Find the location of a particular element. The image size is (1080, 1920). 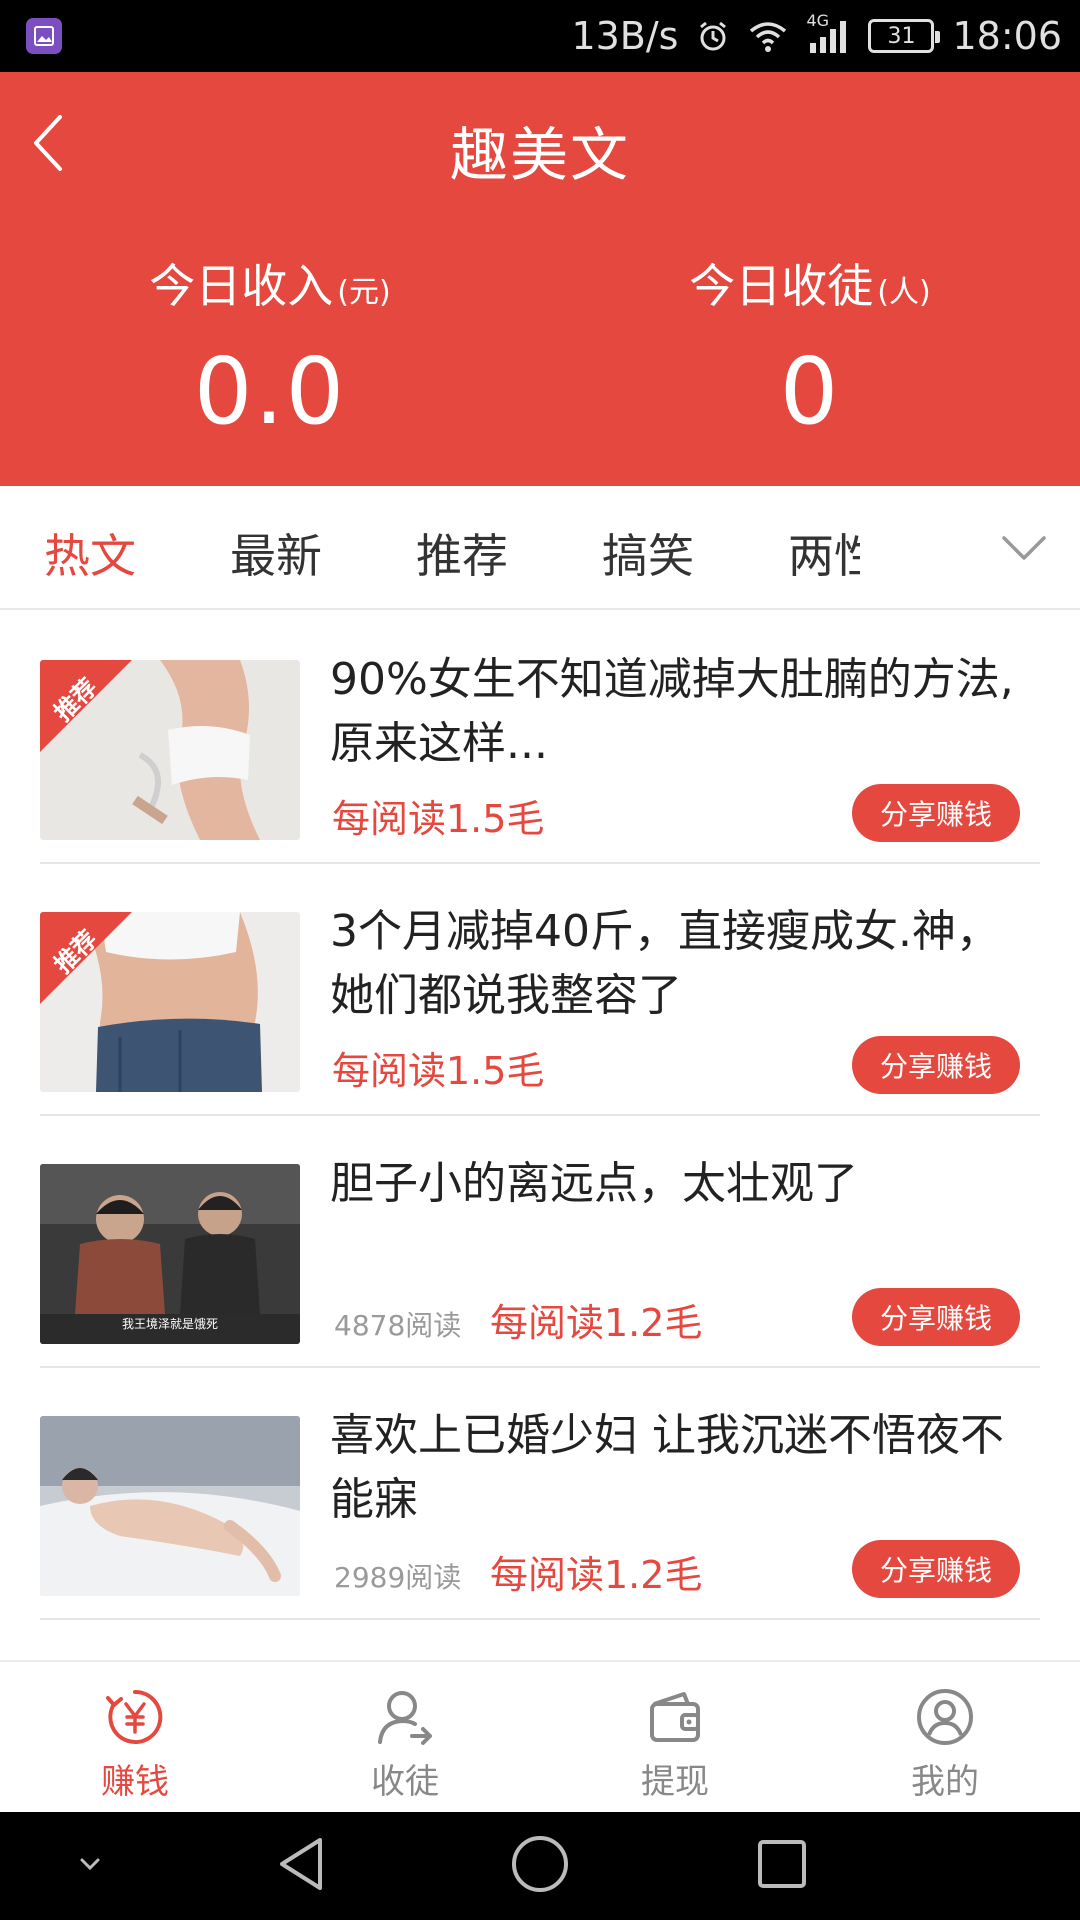

yuan-refresh-icon is located at coordinates (134, 1716).